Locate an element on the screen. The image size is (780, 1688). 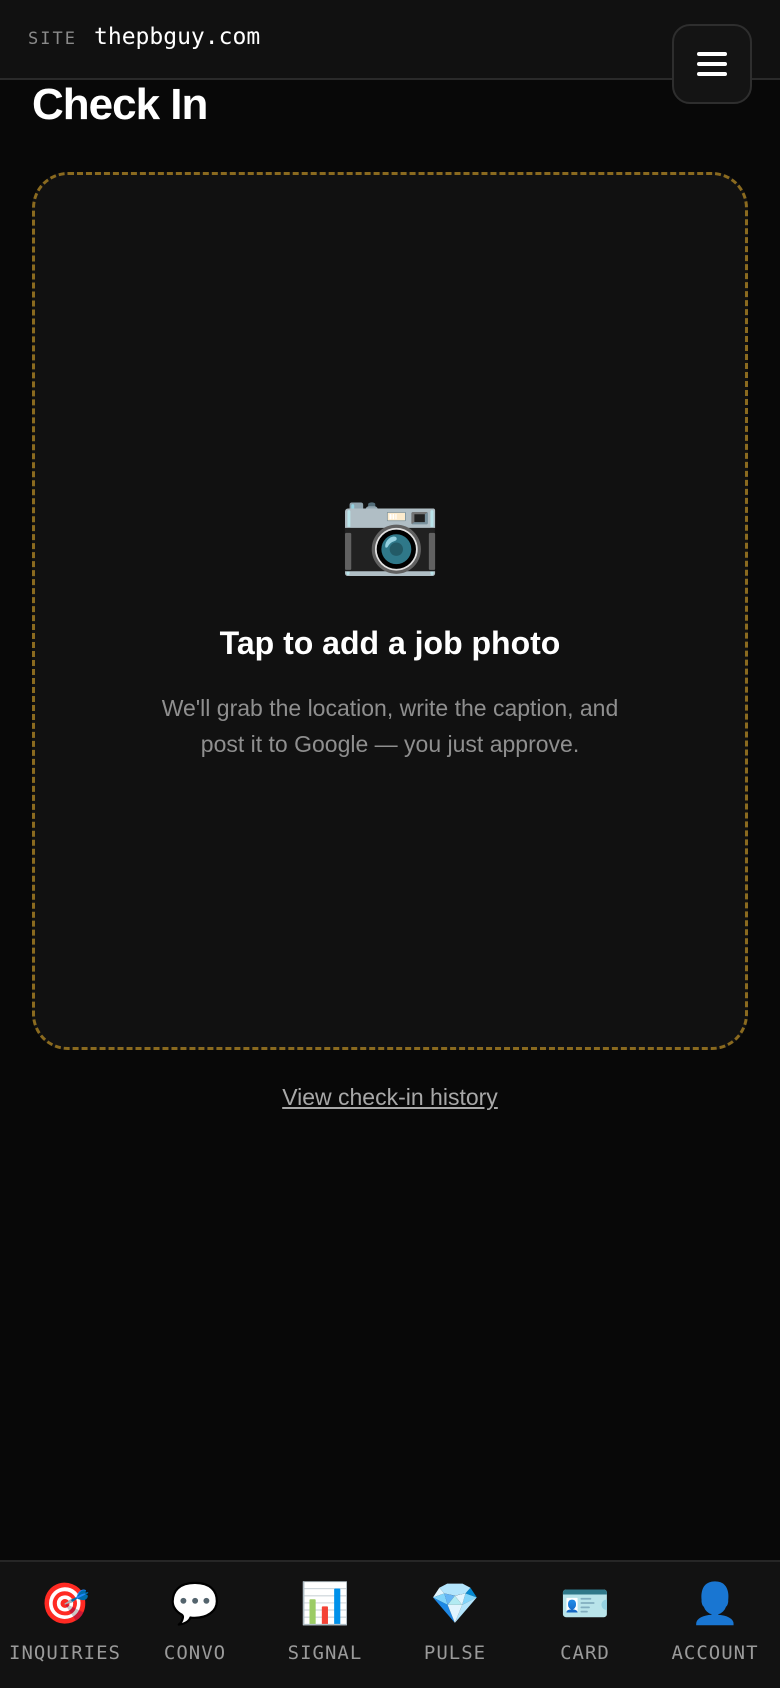
target-icon: 🎯 is located at coordinates (65, 1604).